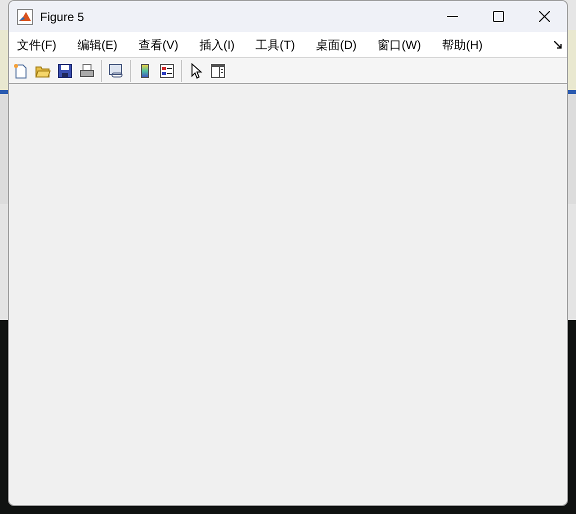 This screenshot has height=514, width=576. Describe the element at coordinates (462, 45) in the screenshot. I see `menu-item: 帮助(H)` at that location.